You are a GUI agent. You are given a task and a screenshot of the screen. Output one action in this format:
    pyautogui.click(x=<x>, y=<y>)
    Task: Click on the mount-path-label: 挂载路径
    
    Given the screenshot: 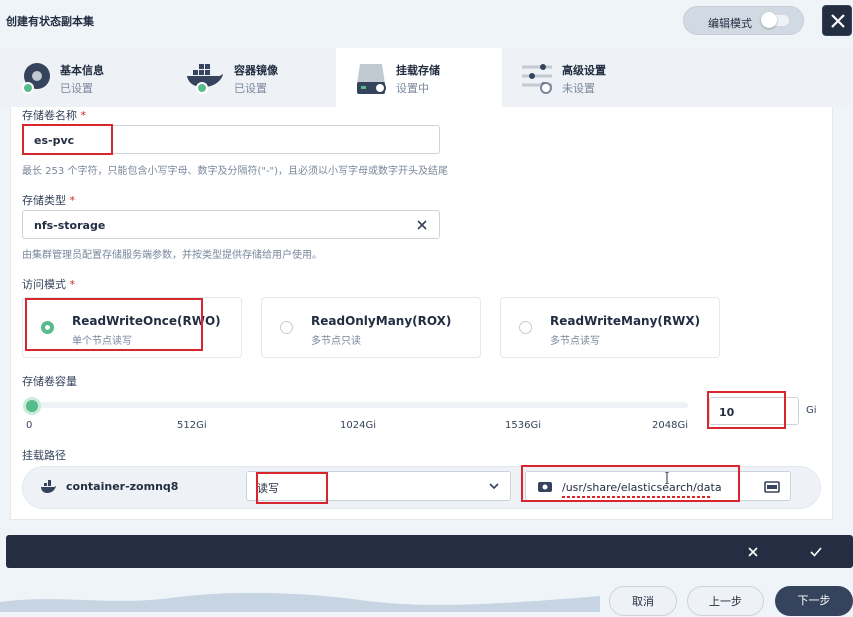 What is the action you would take?
    pyautogui.click(x=44, y=455)
    